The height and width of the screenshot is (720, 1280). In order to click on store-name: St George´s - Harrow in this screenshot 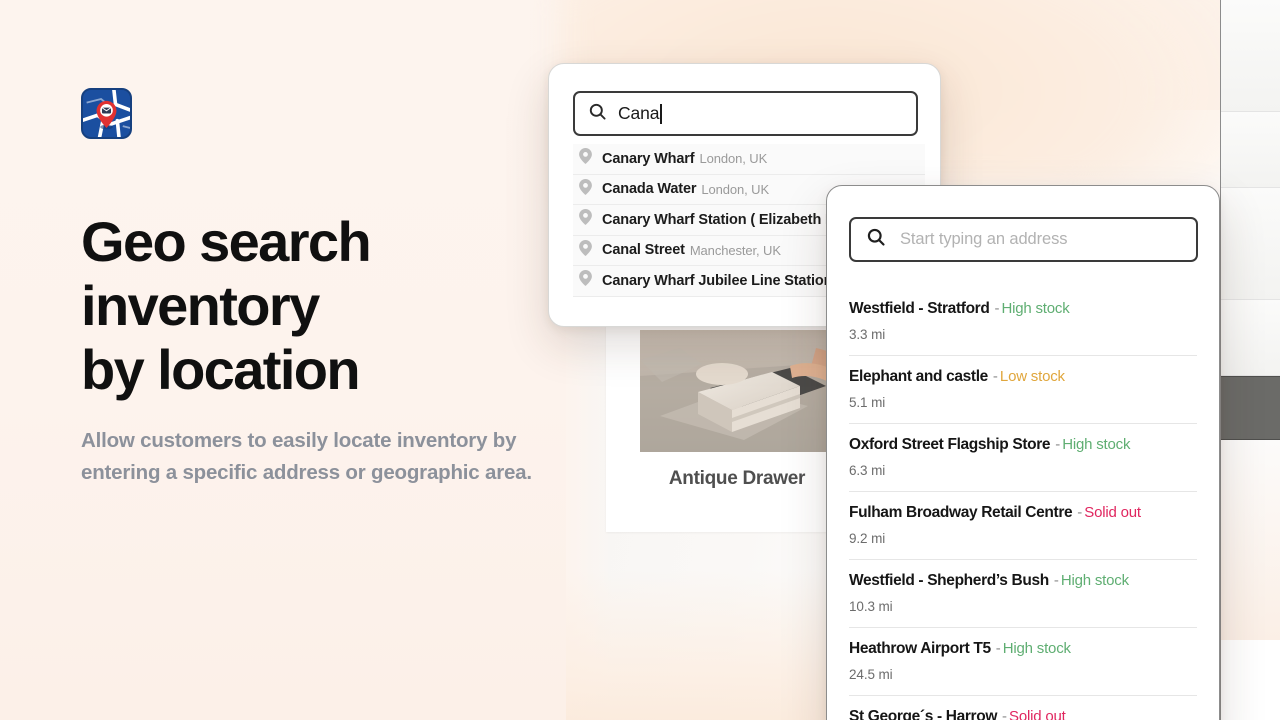, I will do `click(923, 714)`.